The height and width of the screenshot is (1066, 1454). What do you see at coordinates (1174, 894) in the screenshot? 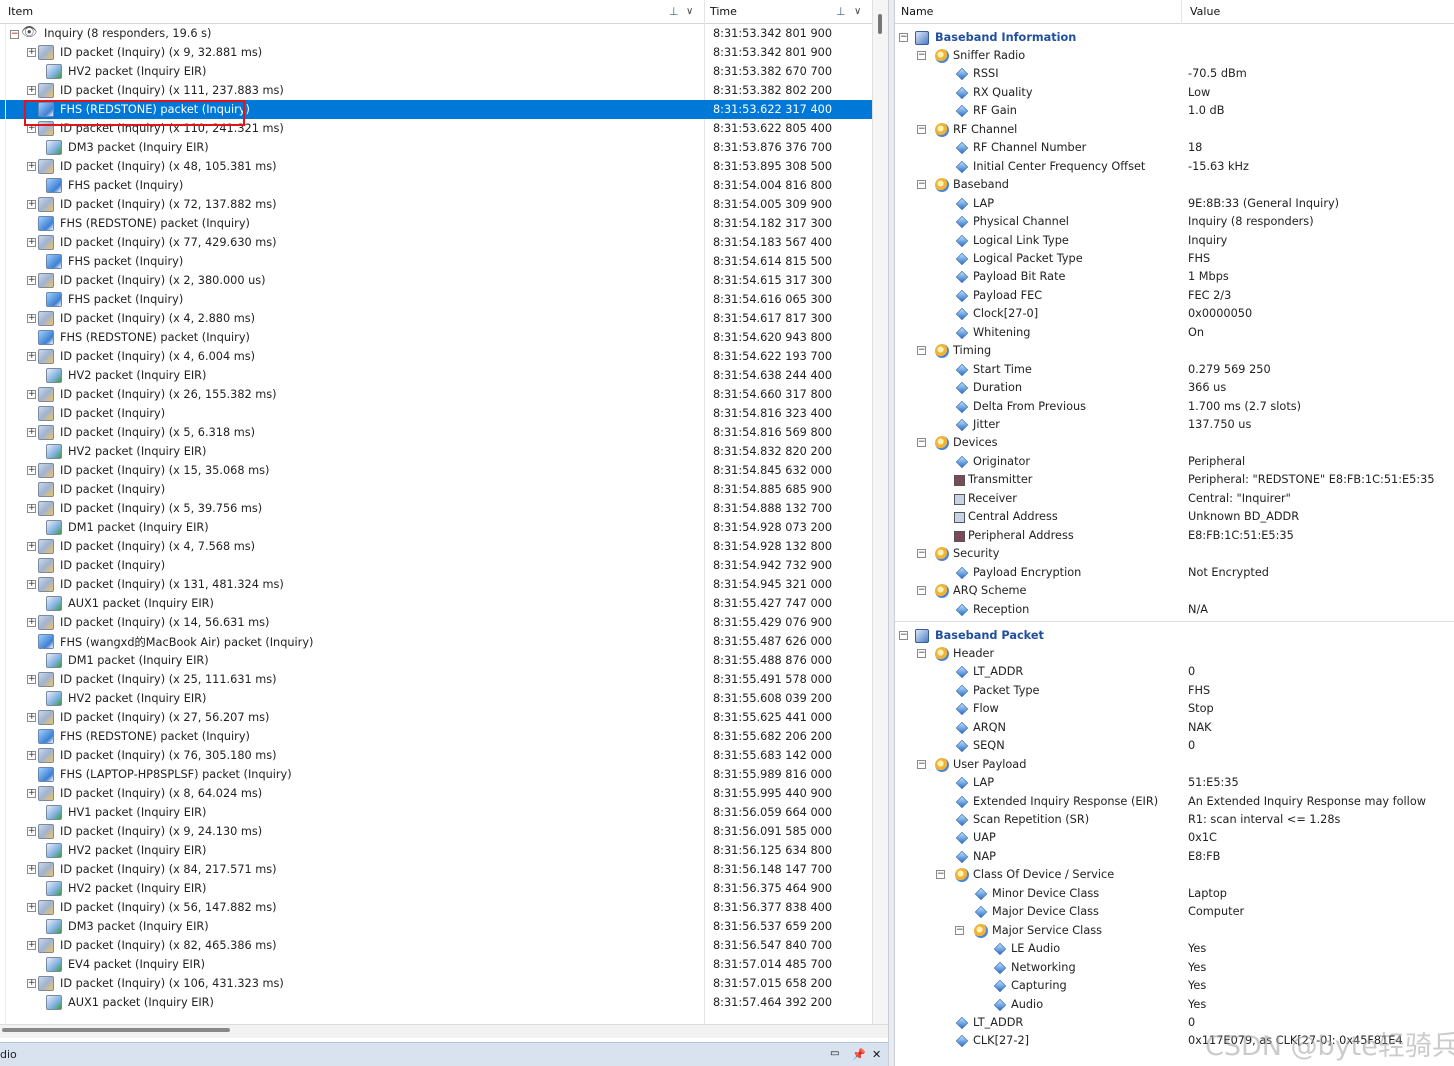
I see `detail-field: Minor Device Class Laptop` at bounding box center [1174, 894].